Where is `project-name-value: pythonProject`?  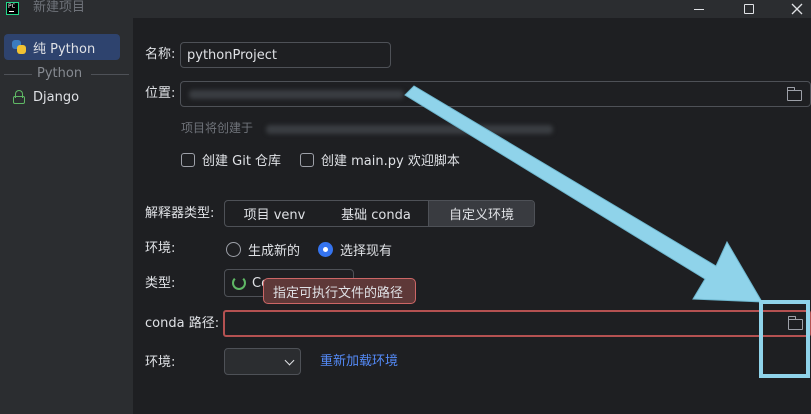
project-name-value: pythonProject is located at coordinates (232, 55).